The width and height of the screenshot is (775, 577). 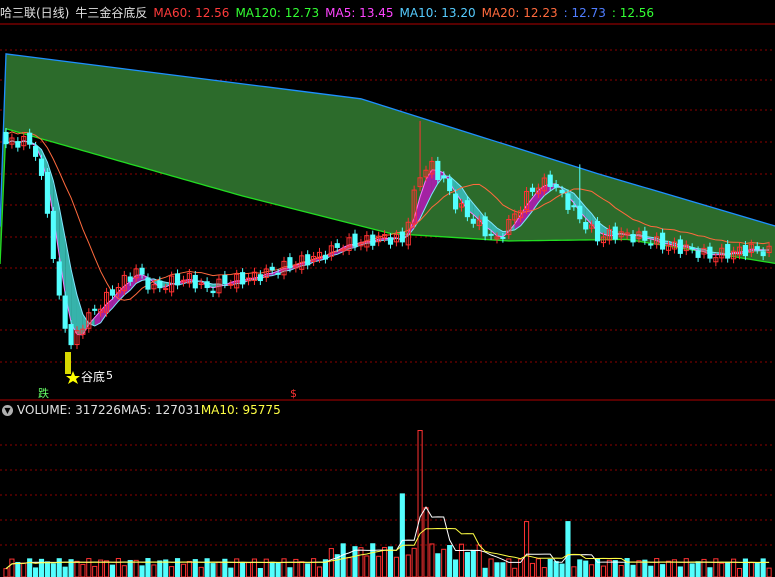 I want to click on signal-bar, so click(x=68, y=363).